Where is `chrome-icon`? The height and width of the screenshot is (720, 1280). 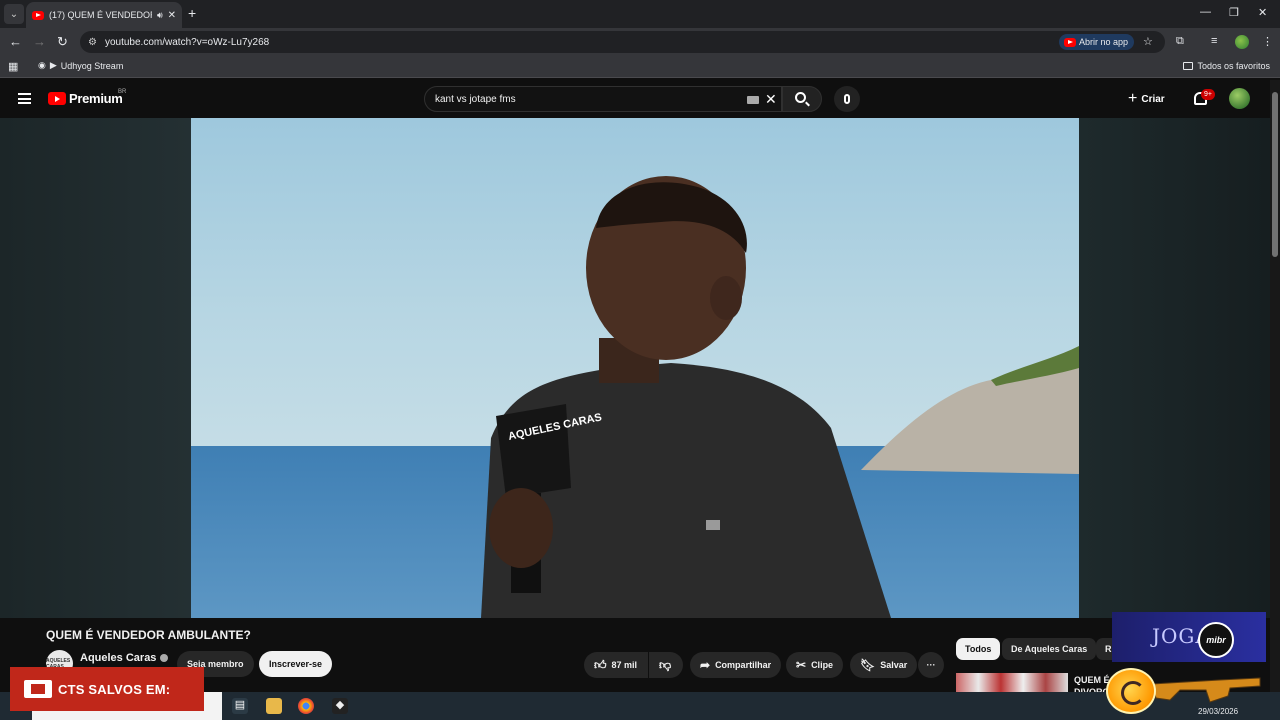
chrome-icon is located at coordinates (306, 706).